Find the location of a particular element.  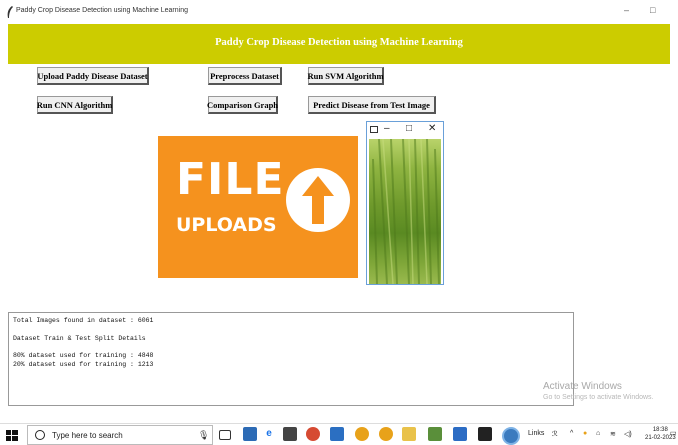

links-toolbar: Links is located at coordinates (536, 433).